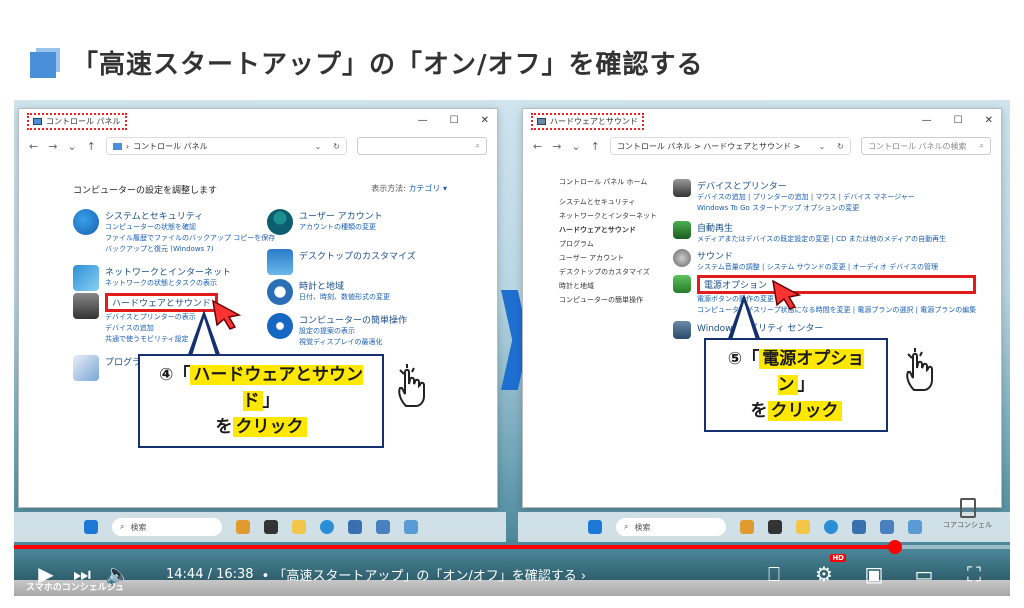 The image size is (1024, 608). What do you see at coordinates (806, 208) in the screenshot?
I see `section-links: Windows To Go スタートアップ オプションの変更` at bounding box center [806, 208].